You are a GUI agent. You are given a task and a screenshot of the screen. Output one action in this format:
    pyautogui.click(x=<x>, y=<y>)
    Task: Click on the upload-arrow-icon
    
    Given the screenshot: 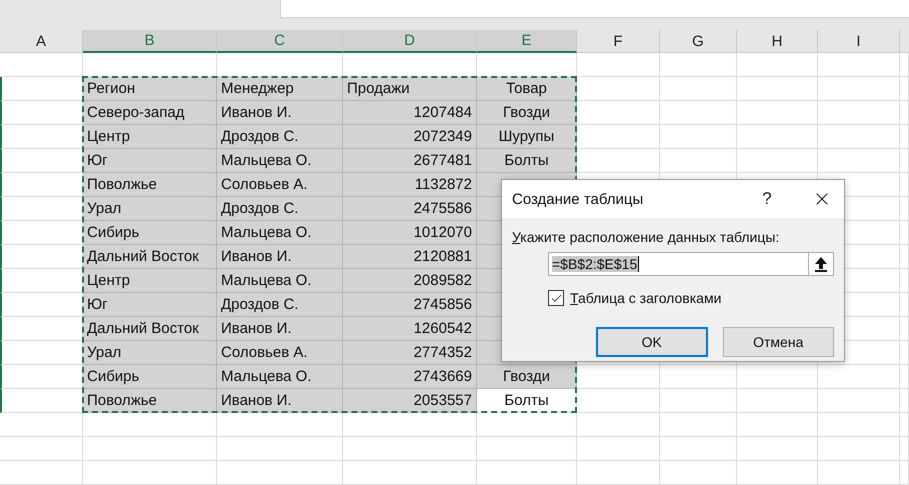 What is the action you would take?
    pyautogui.click(x=821, y=264)
    